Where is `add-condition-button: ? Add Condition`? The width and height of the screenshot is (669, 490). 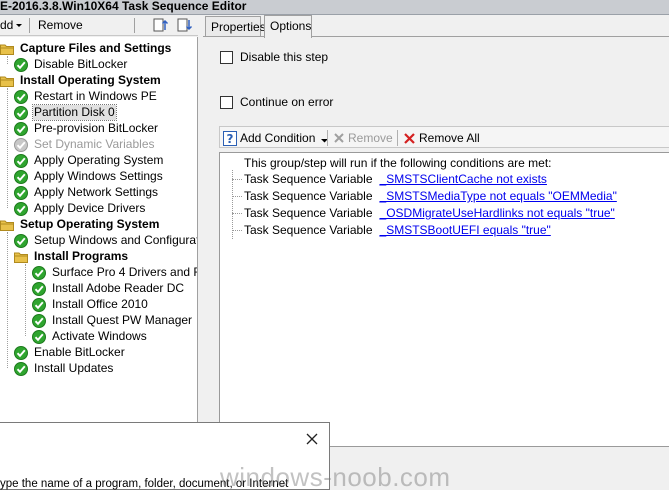 add-condition-button: ? Add Condition is located at coordinates (276, 138).